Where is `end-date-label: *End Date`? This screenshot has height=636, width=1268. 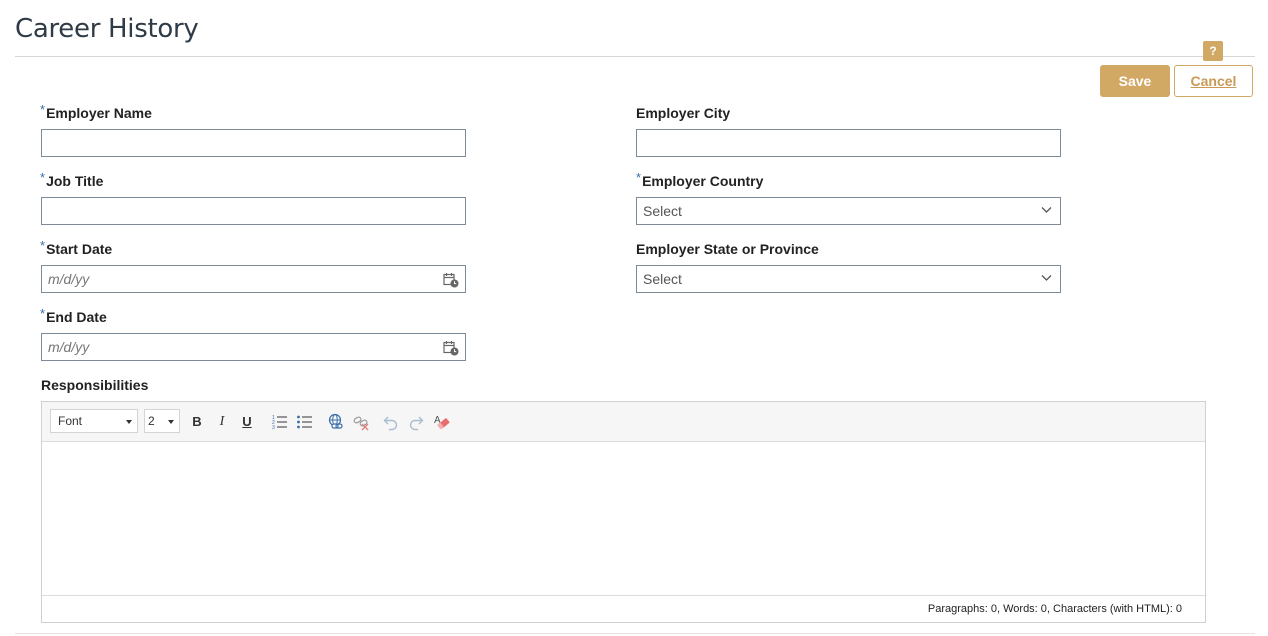
end-date-label: *End Date is located at coordinates (73, 315).